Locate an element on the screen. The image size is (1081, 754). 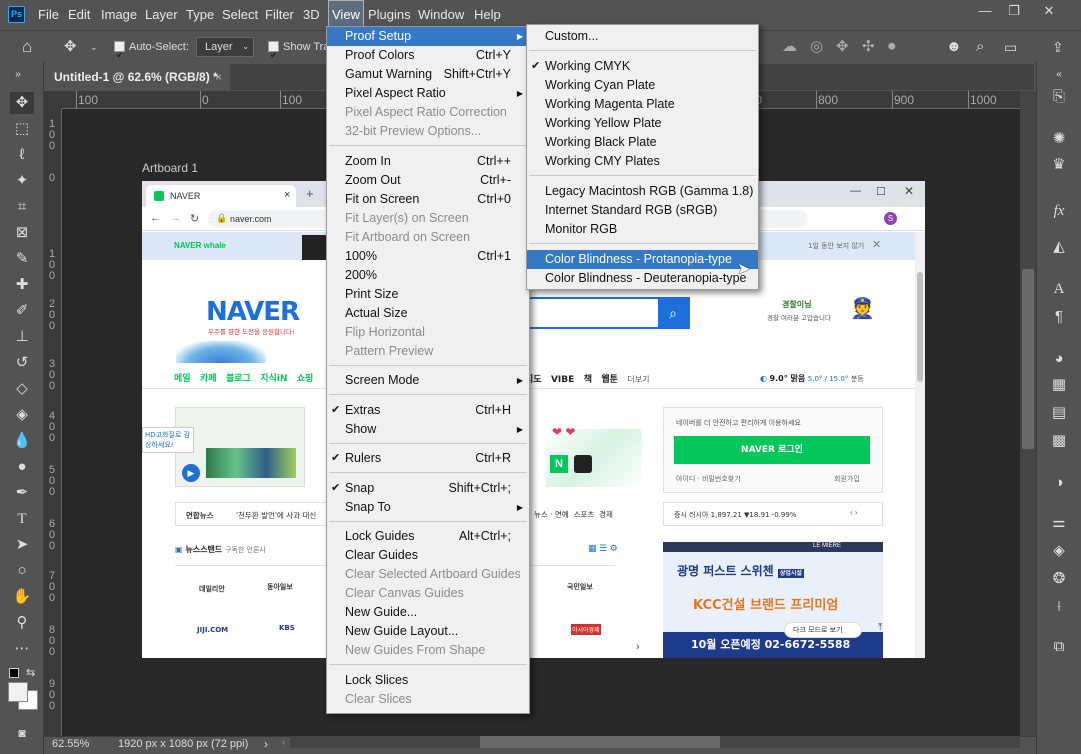
tool-preset-chevron-down-icon: ⌄ is located at coordinates (94, 47).